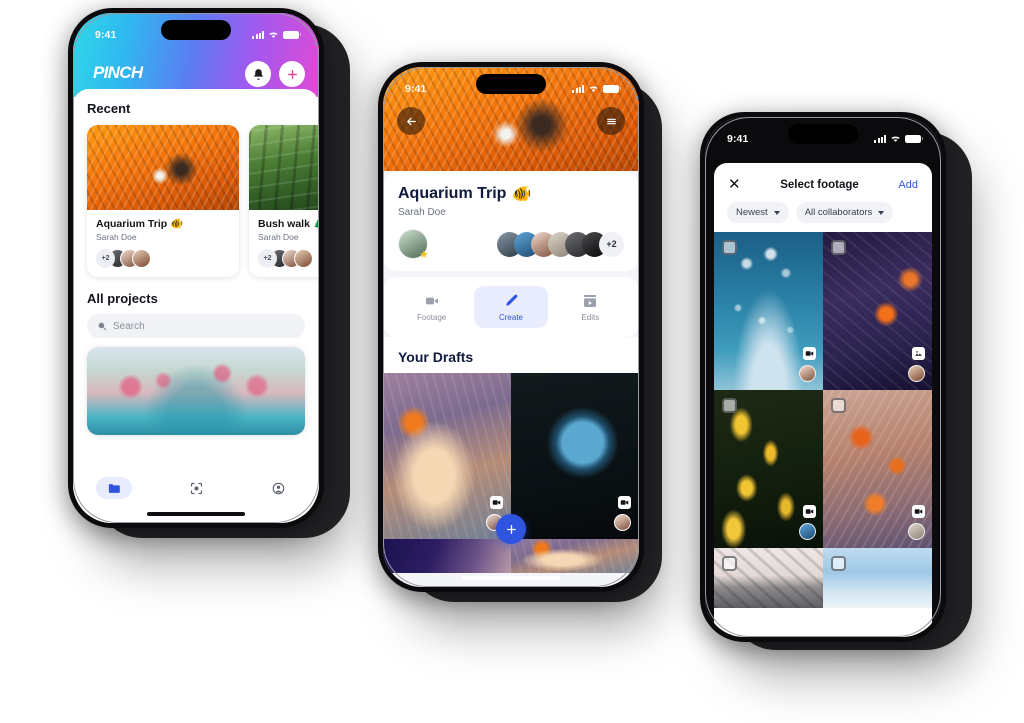 The width and height of the screenshot is (1024, 723). What do you see at coordinates (109, 108) in the screenshot?
I see `recent-heading: Recent` at bounding box center [109, 108].